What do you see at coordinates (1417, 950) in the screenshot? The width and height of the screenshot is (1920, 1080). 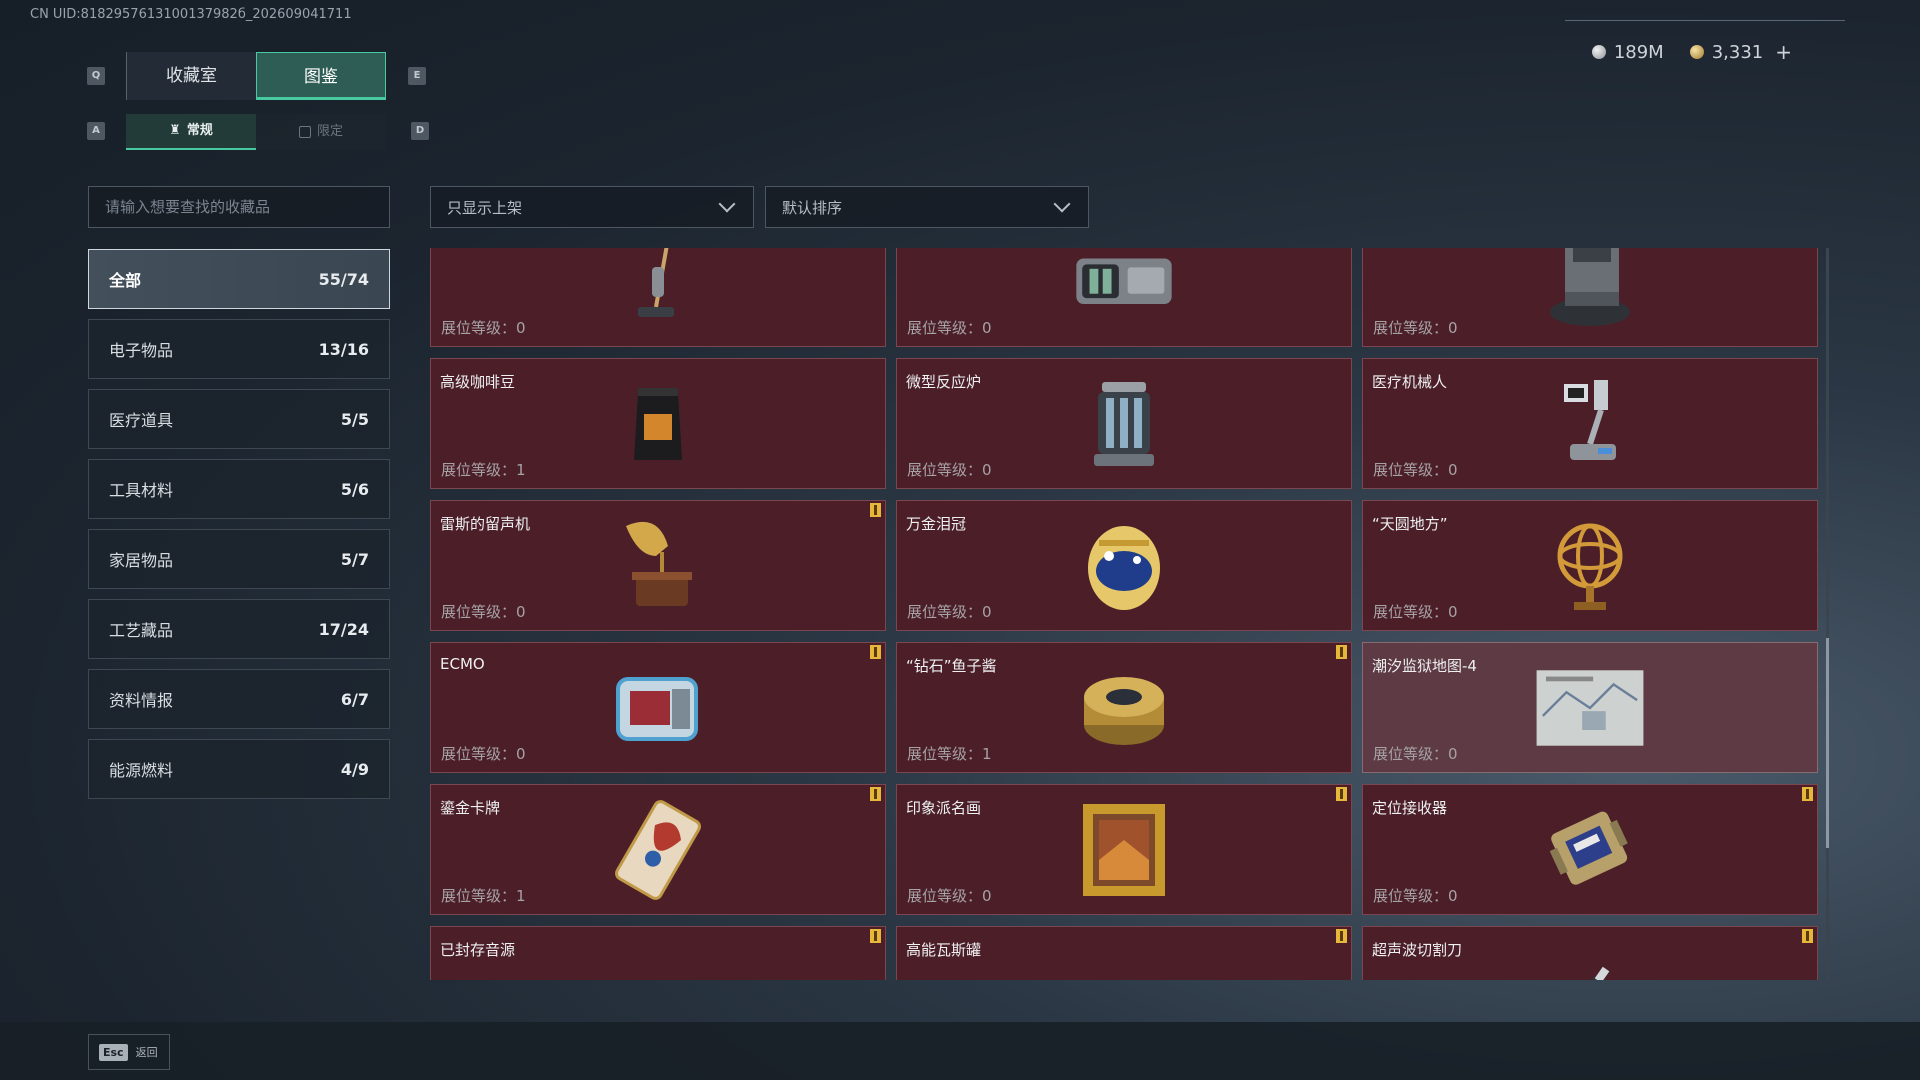 I see `collectible-name: 超声波切割刀` at bounding box center [1417, 950].